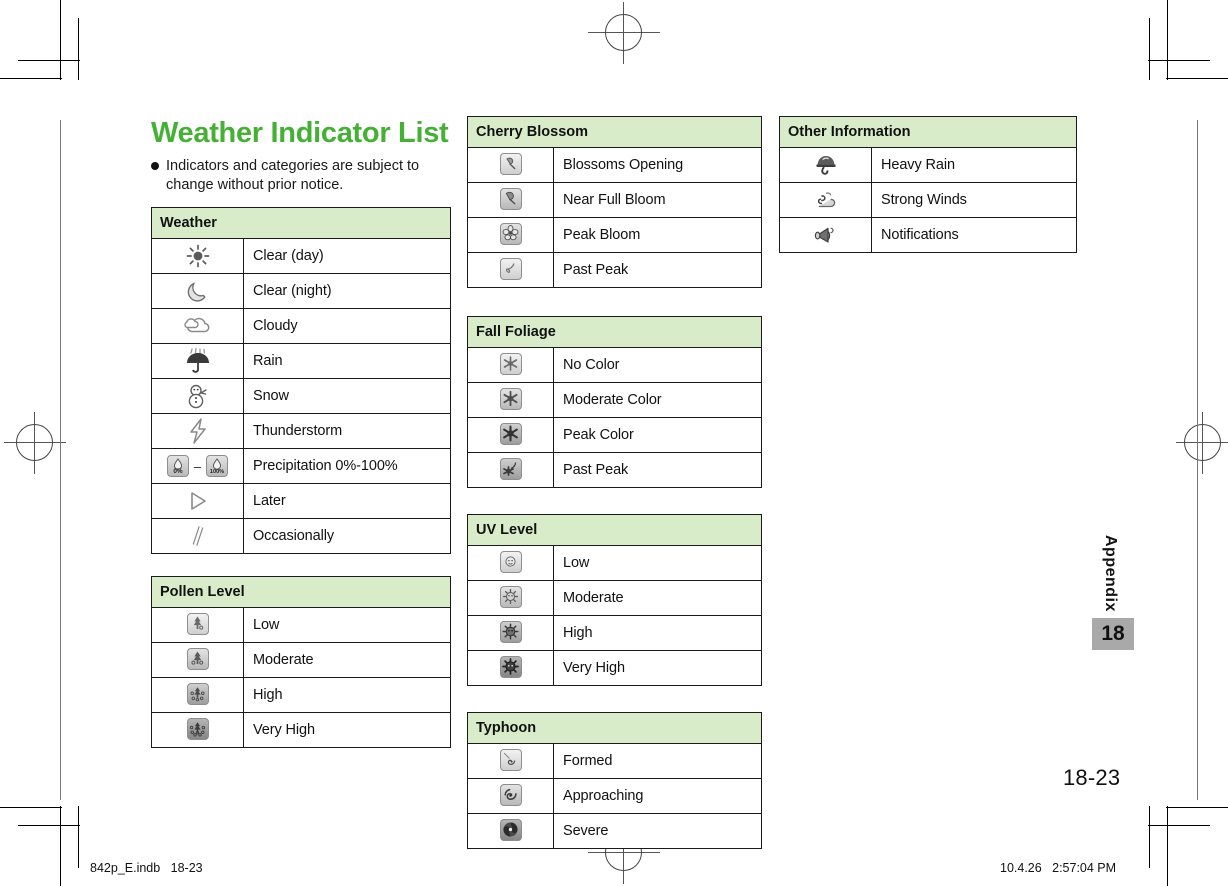 The width and height of the screenshot is (1228, 886). What do you see at coordinates (217, 466) in the screenshot?
I see `precip-100-icon: 100%` at bounding box center [217, 466].